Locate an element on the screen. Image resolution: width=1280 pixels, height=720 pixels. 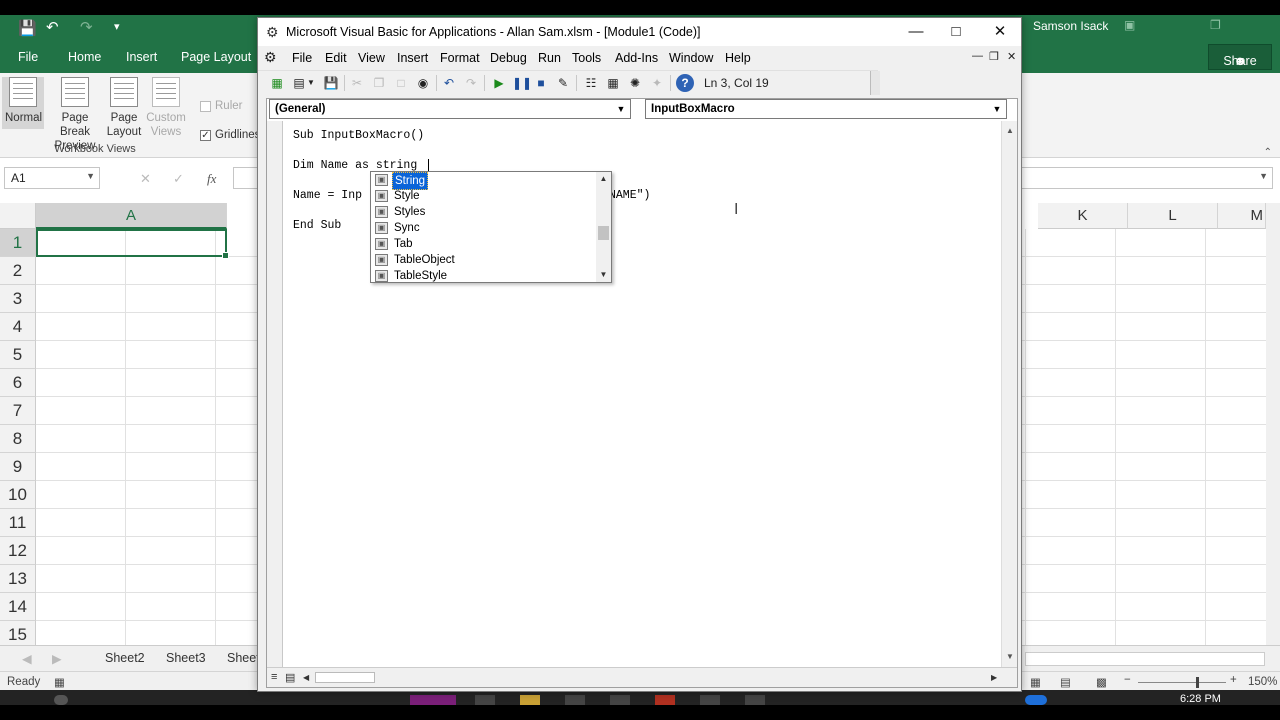
row-header-6: 6 is located at coordinates (18, 383).